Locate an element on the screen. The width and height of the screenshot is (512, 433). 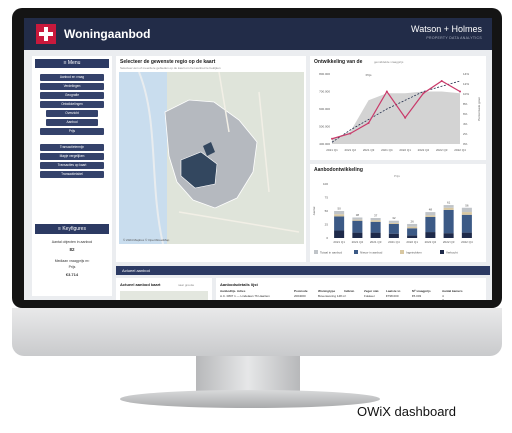
x-tick-label: 2022 Q3 is located at coordinates (442, 150).